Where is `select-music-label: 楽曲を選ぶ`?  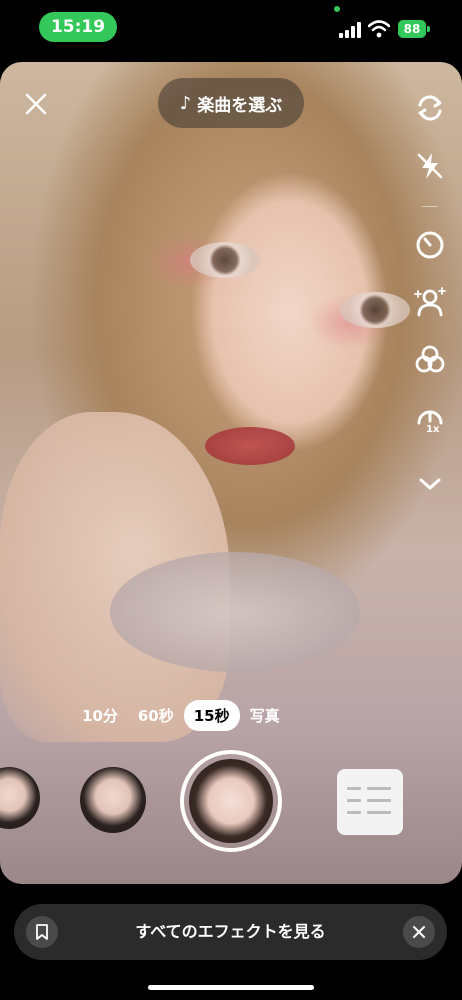 select-music-label: 楽曲を選ぶ is located at coordinates (240, 105).